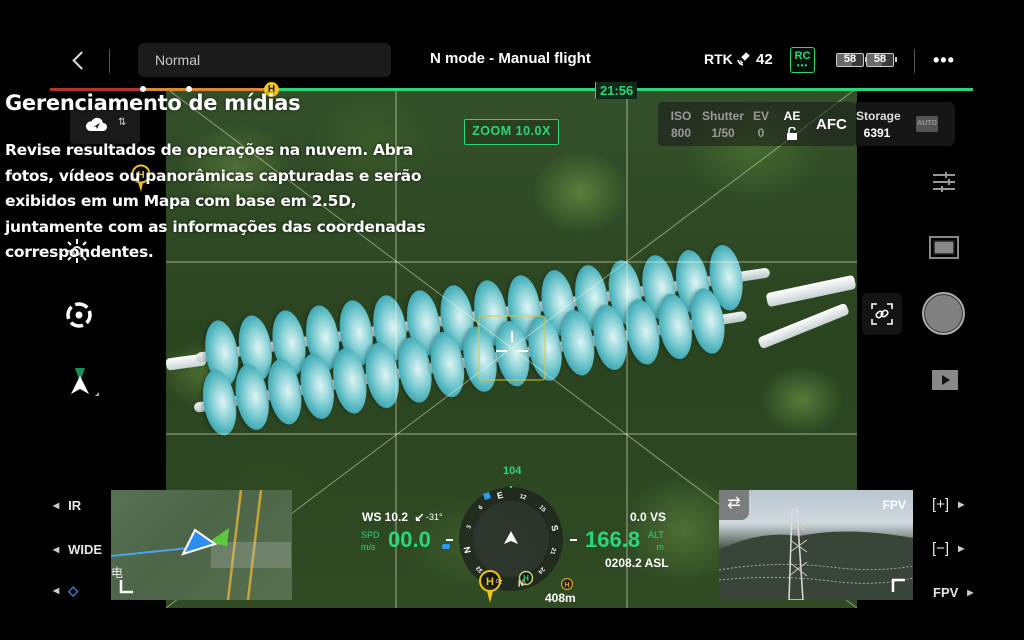  I want to click on playback-icon, so click(945, 380).